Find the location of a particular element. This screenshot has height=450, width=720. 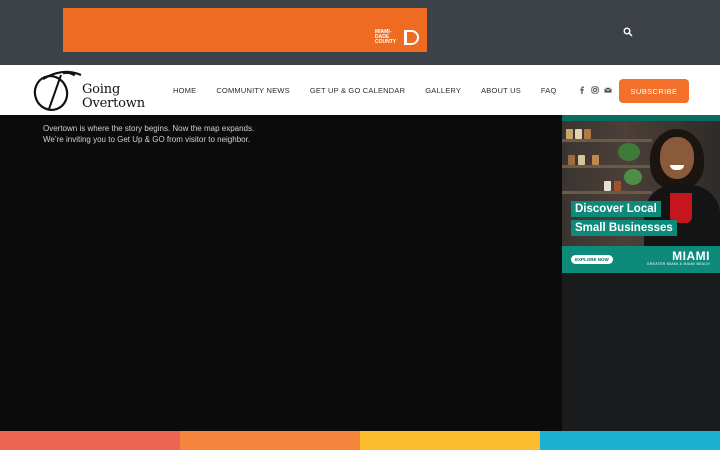

person-face is located at coordinates (677, 158).